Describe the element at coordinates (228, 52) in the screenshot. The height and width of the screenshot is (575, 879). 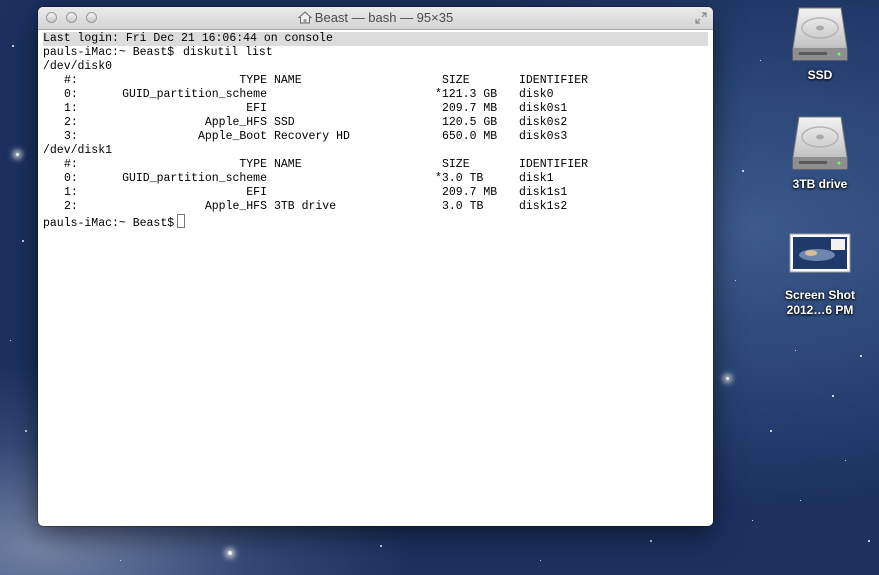
I see `command-text: diskutil list` at that location.